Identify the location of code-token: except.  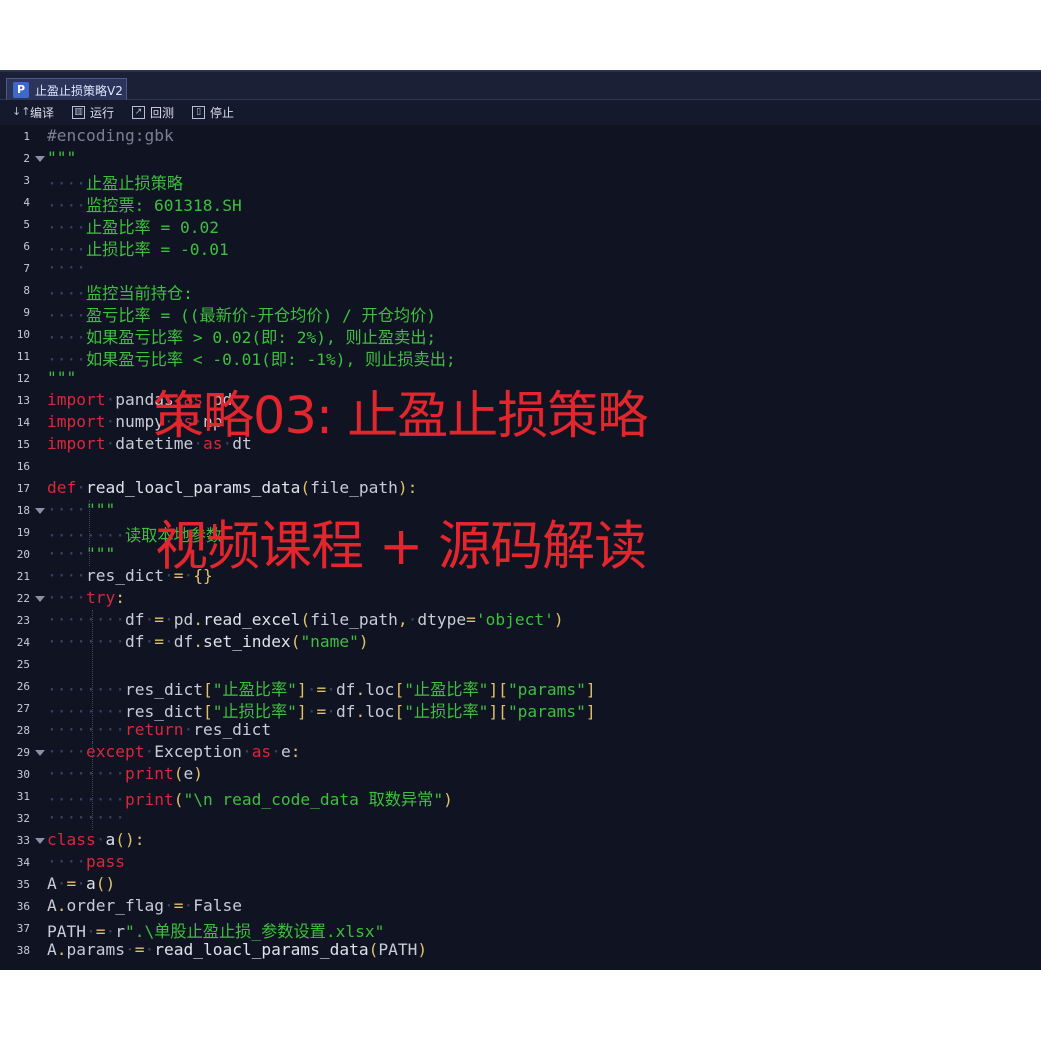
(115, 751).